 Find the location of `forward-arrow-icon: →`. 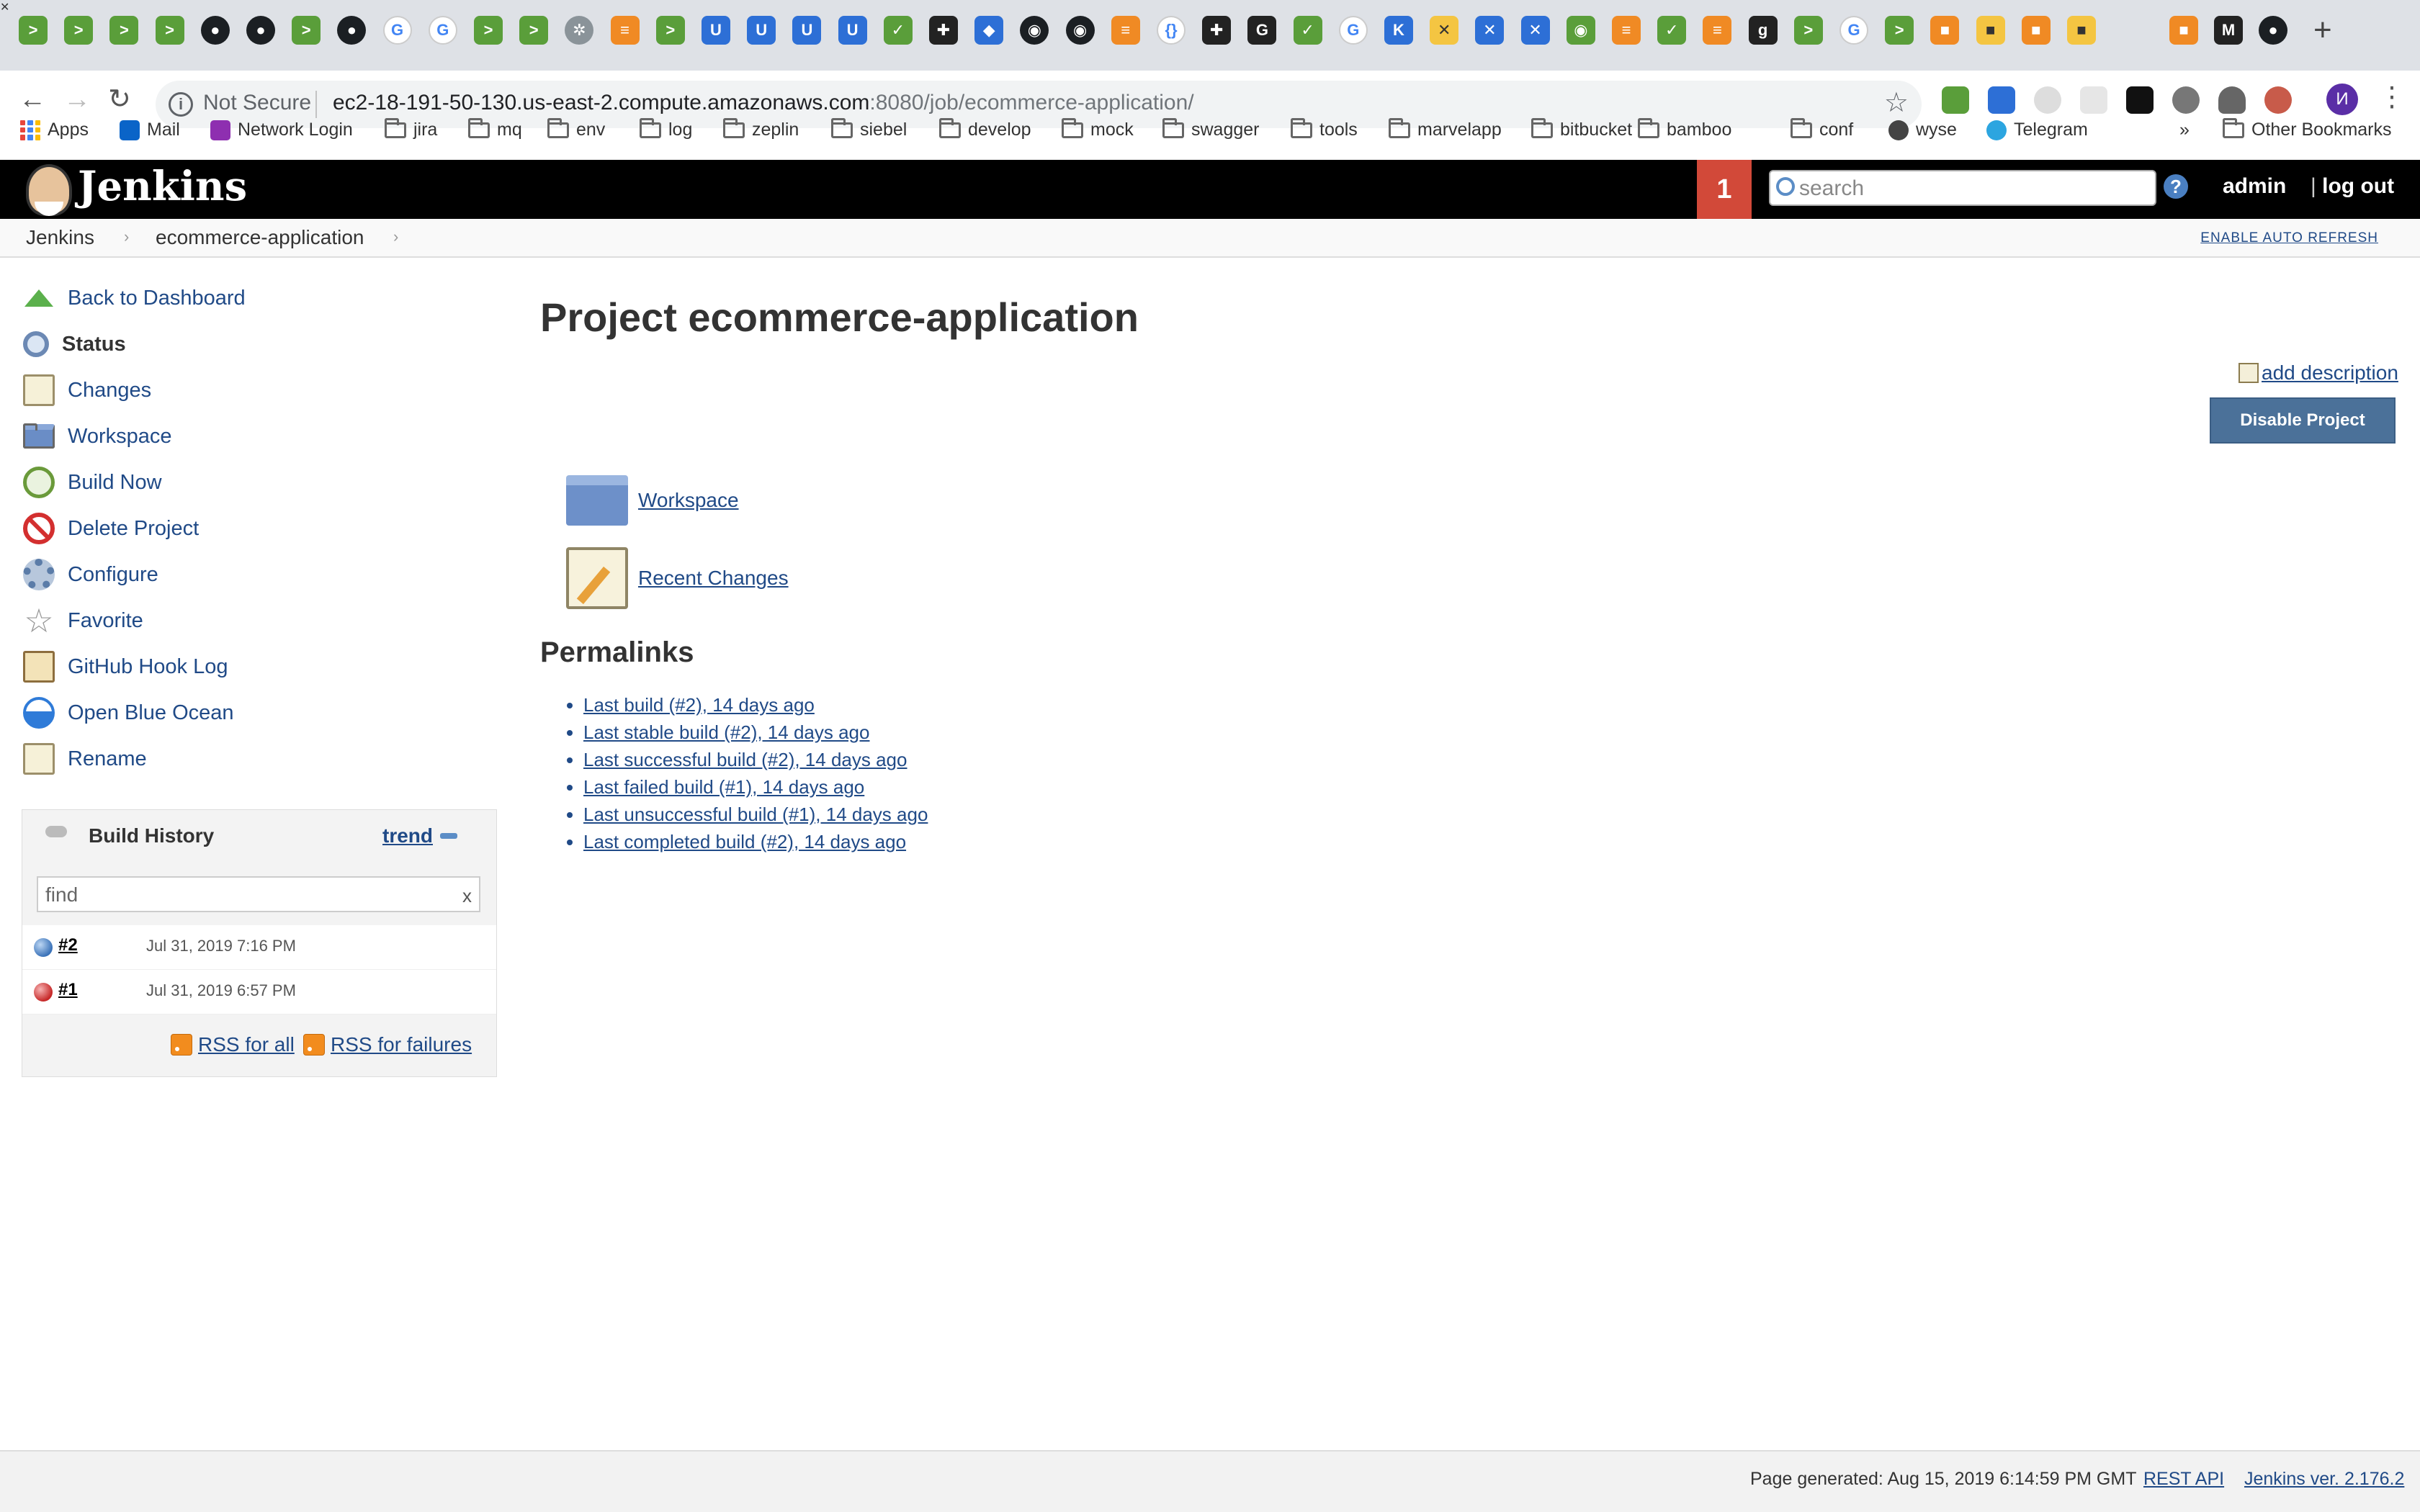

forward-arrow-icon: → is located at coordinates (77, 99).